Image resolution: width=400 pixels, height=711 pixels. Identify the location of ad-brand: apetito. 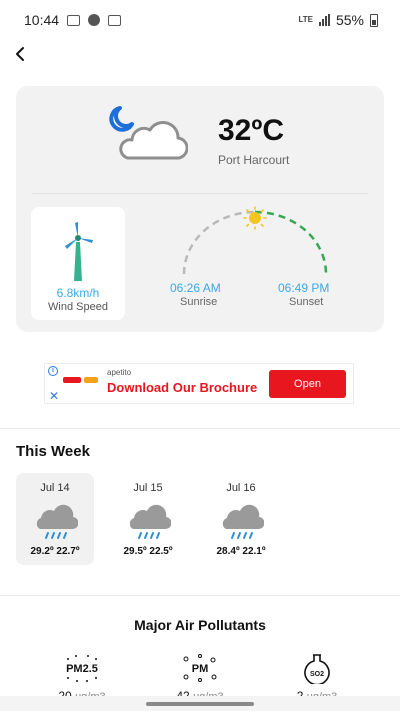
(119, 372).